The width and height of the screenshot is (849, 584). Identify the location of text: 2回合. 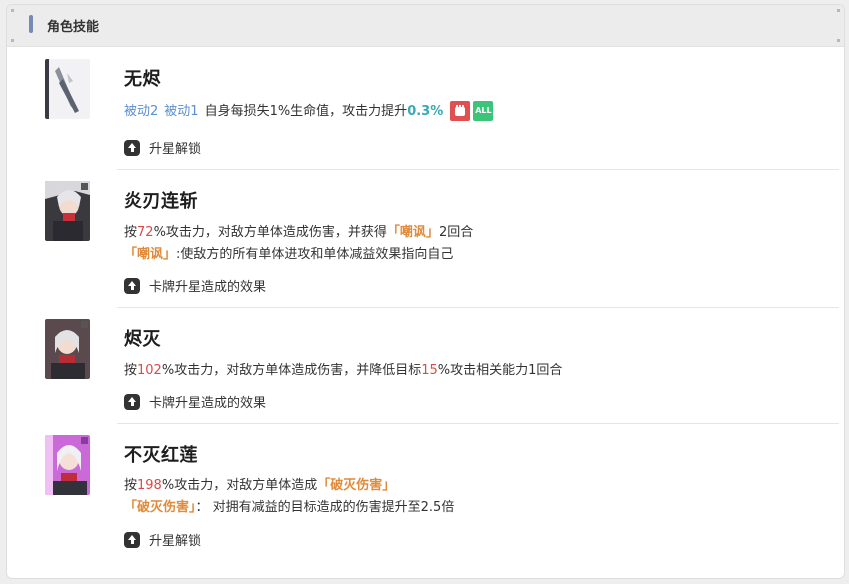
(456, 232).